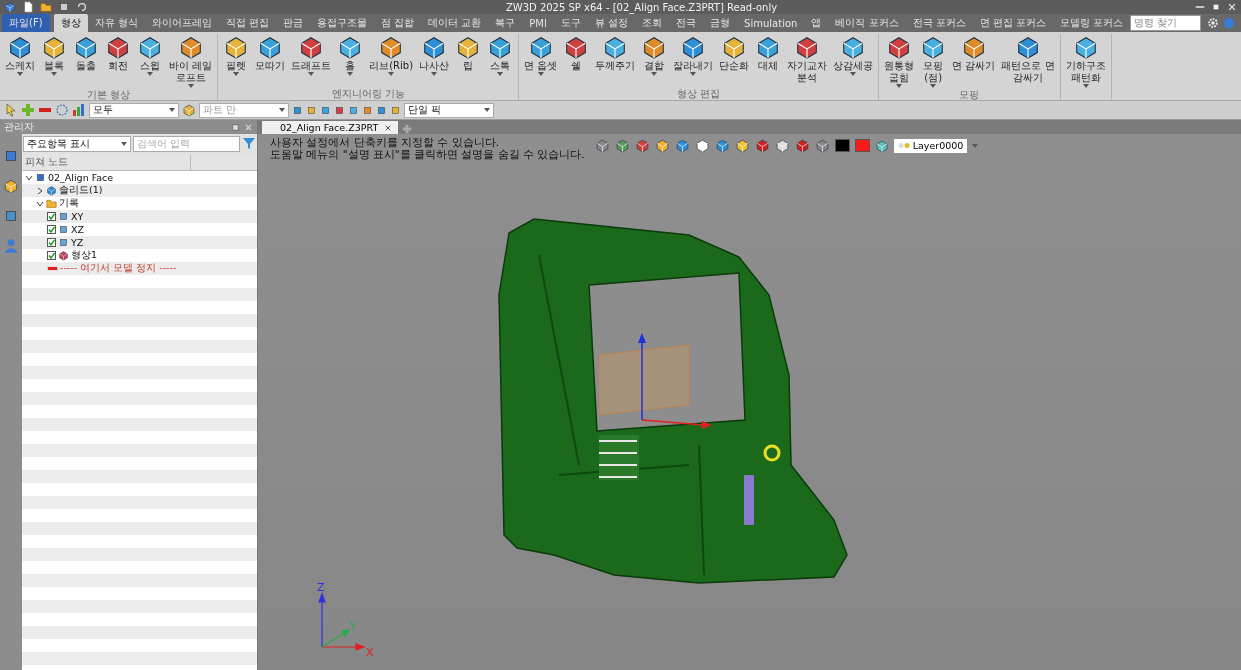 The image size is (1241, 670). I want to click on ribbon-tab: 판금, so click(292, 23).